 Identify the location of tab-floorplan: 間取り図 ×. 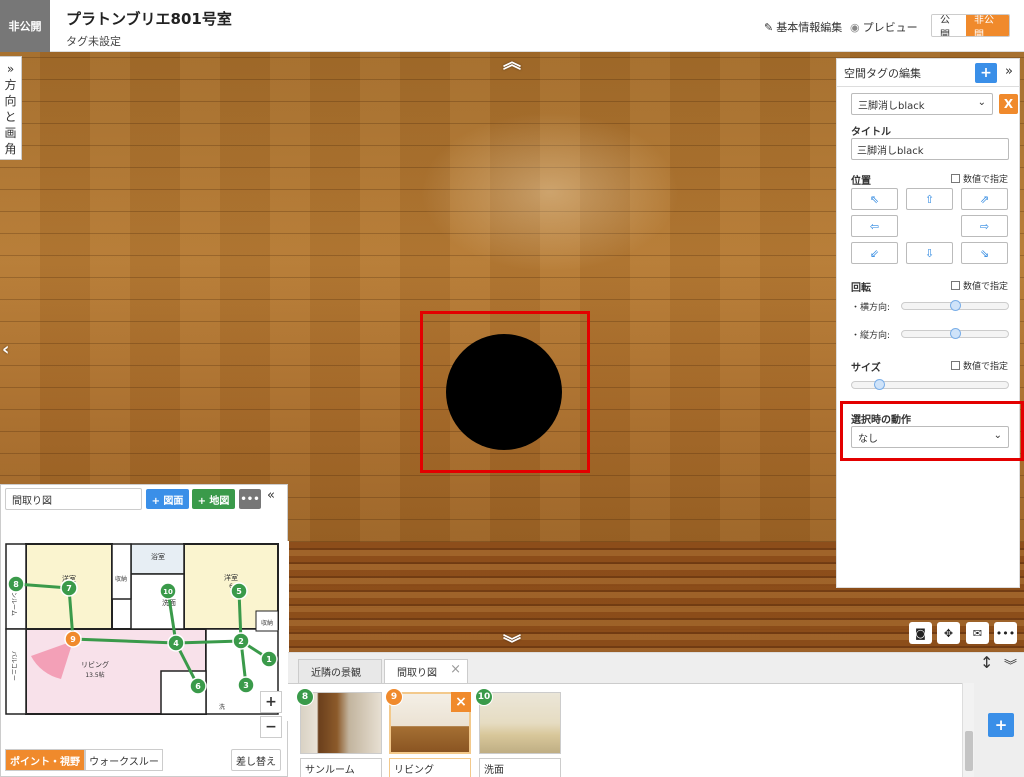
(426, 671).